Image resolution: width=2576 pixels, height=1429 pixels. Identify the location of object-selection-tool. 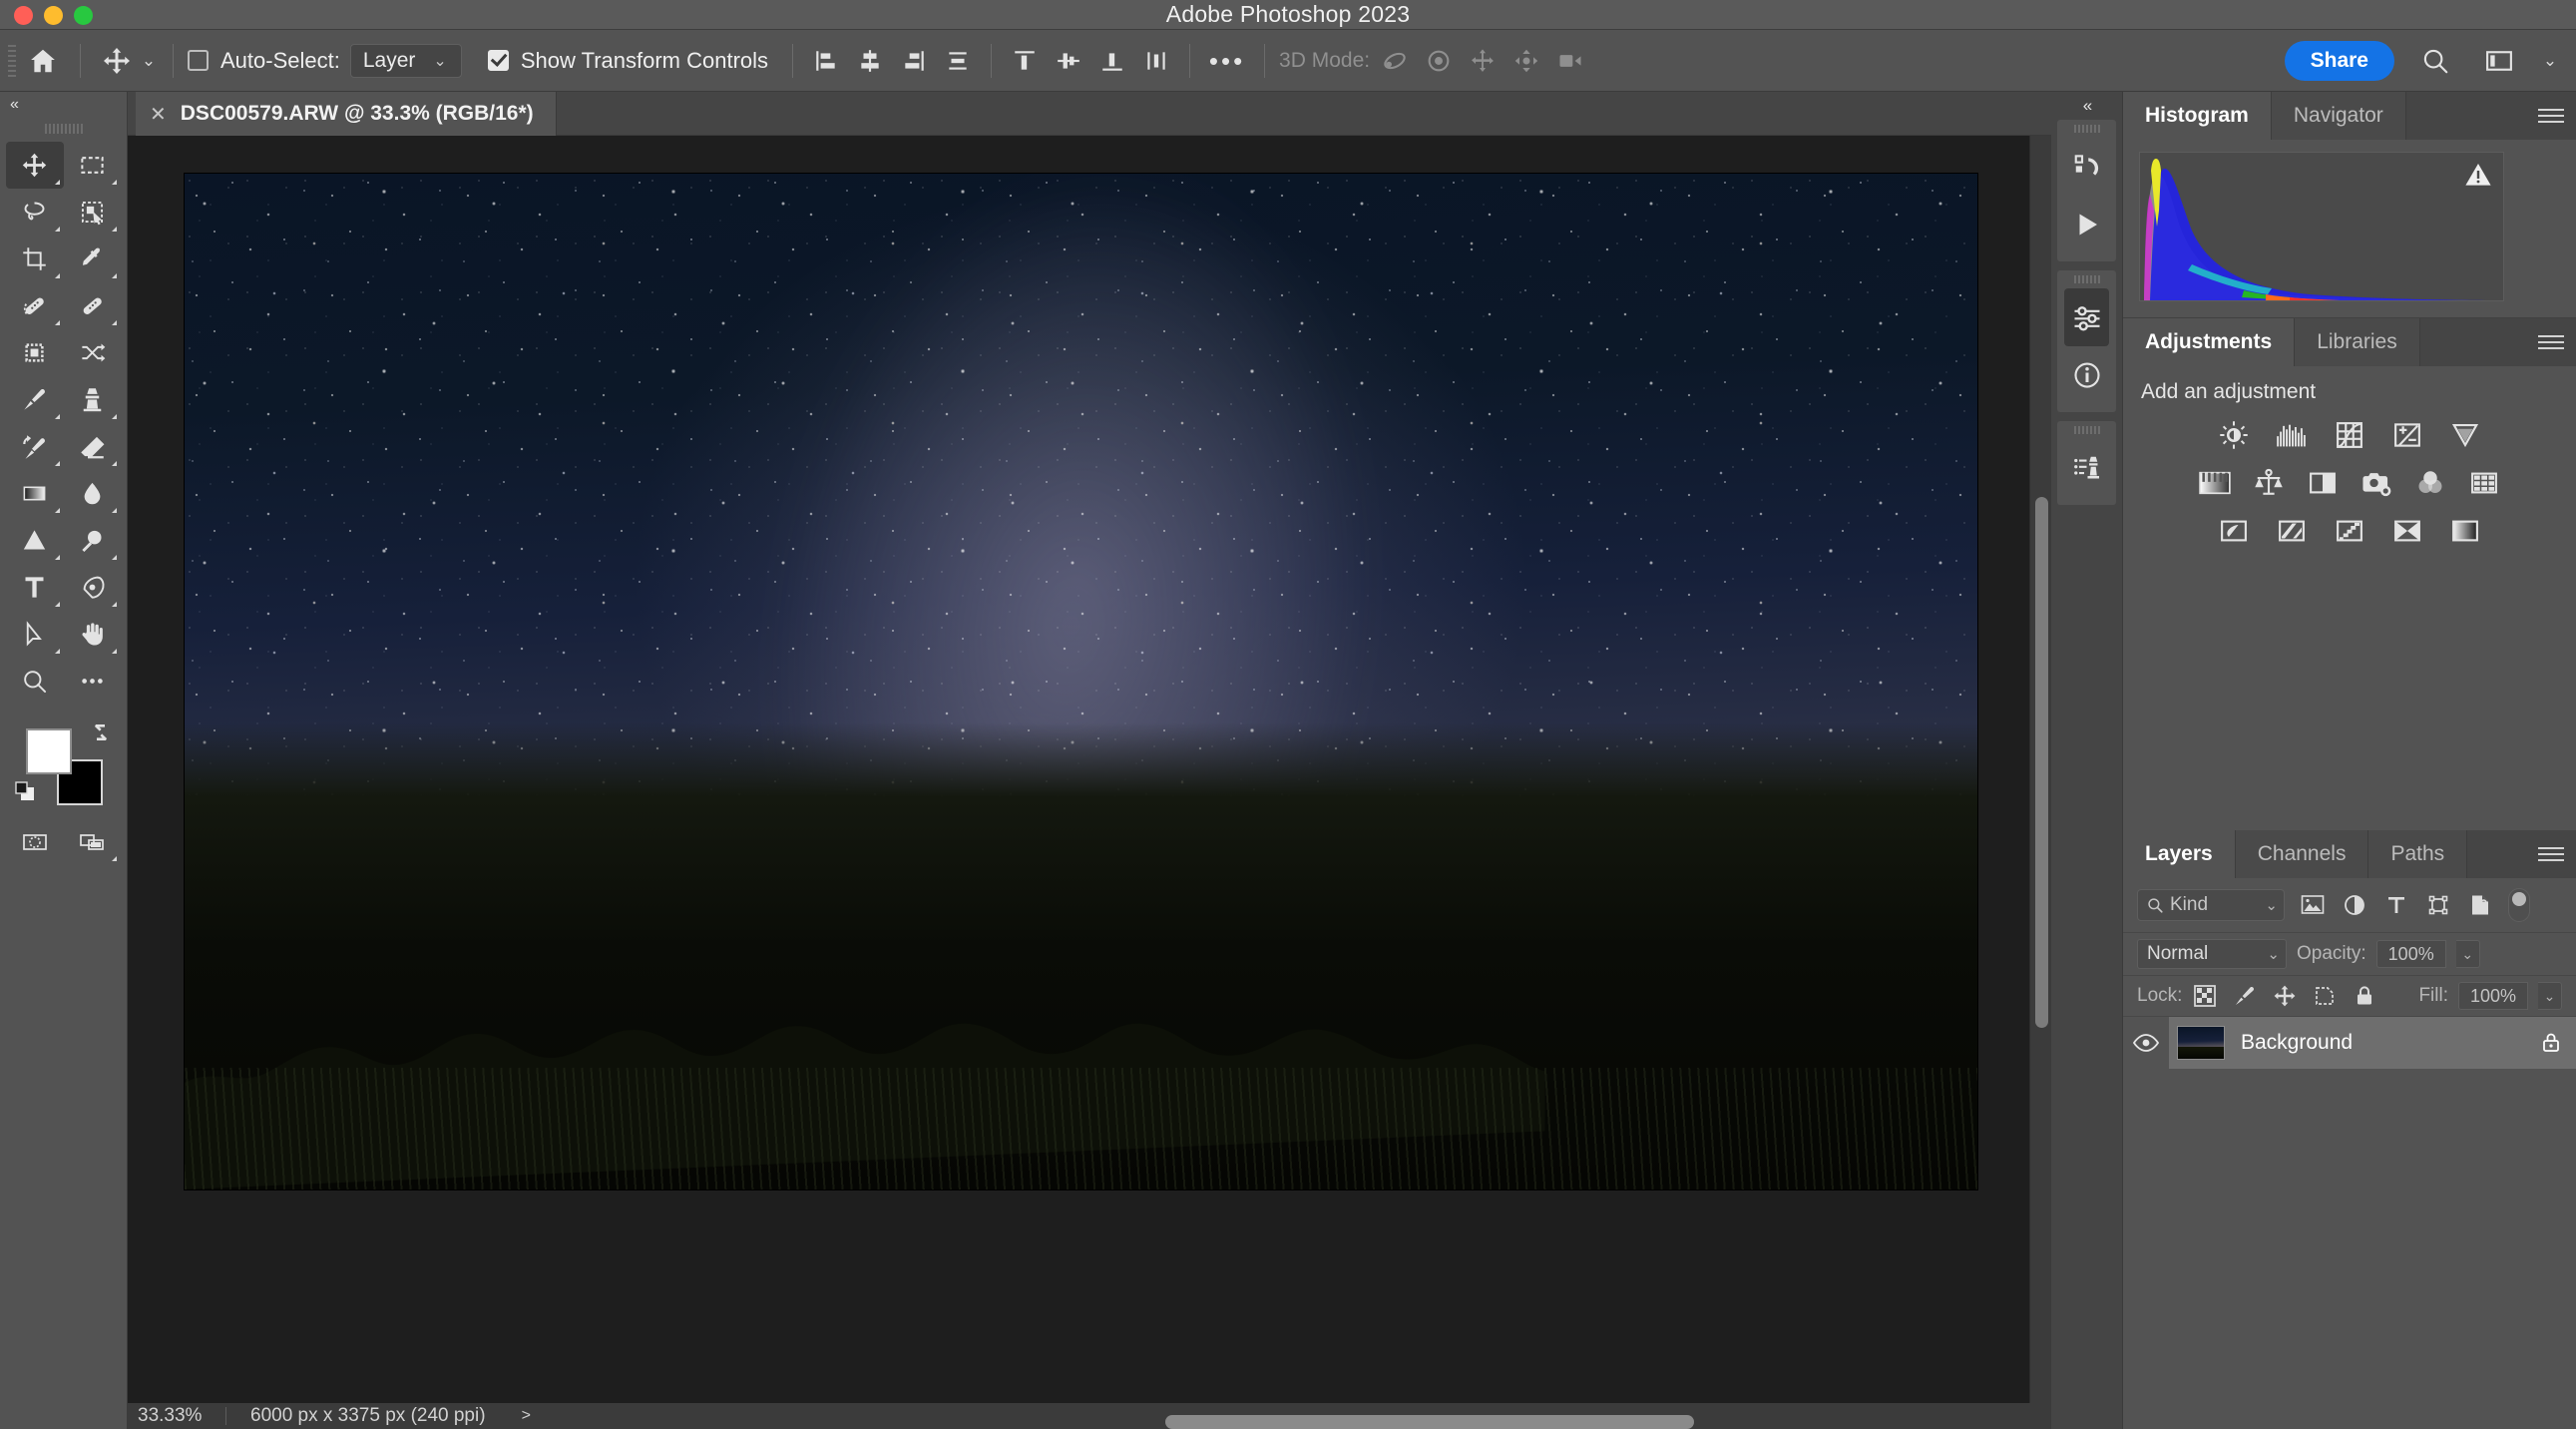
(93, 212).